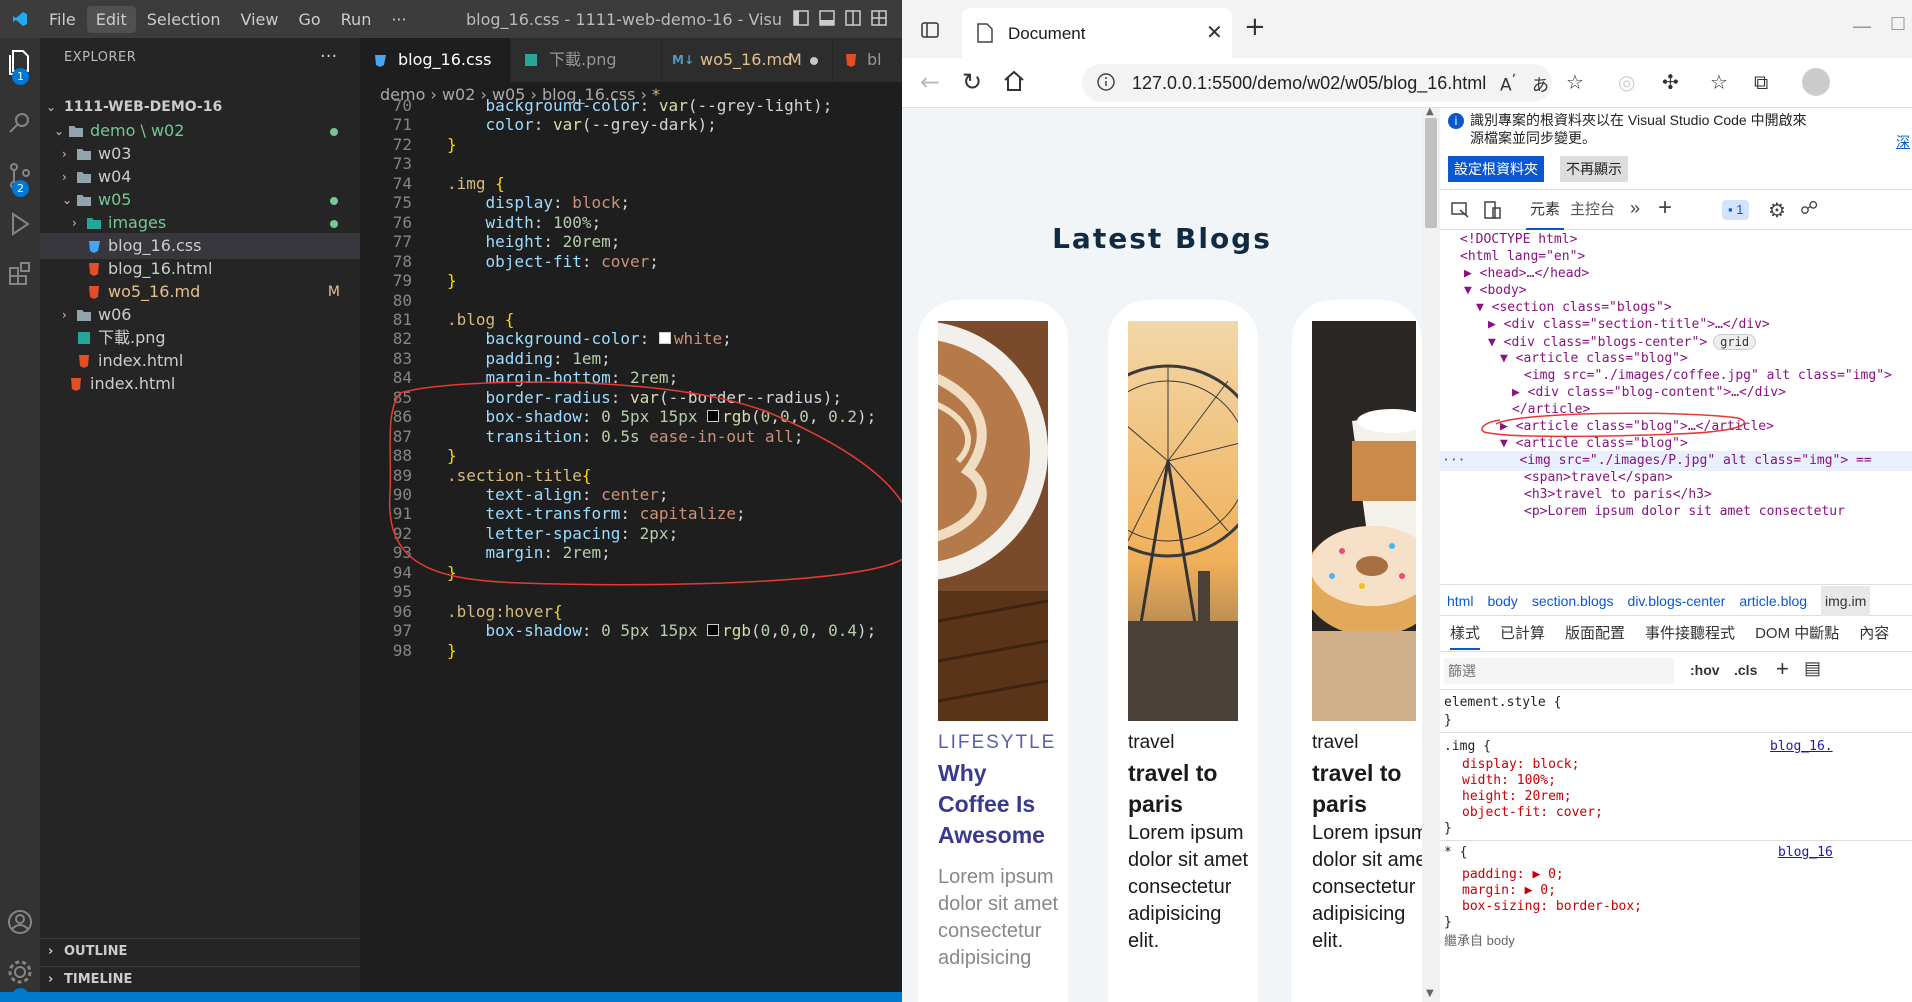 This screenshot has height=1002, width=1912. Describe the element at coordinates (1552, 907) in the screenshot. I see `style-declaration: box-sizing: border-box;` at that location.